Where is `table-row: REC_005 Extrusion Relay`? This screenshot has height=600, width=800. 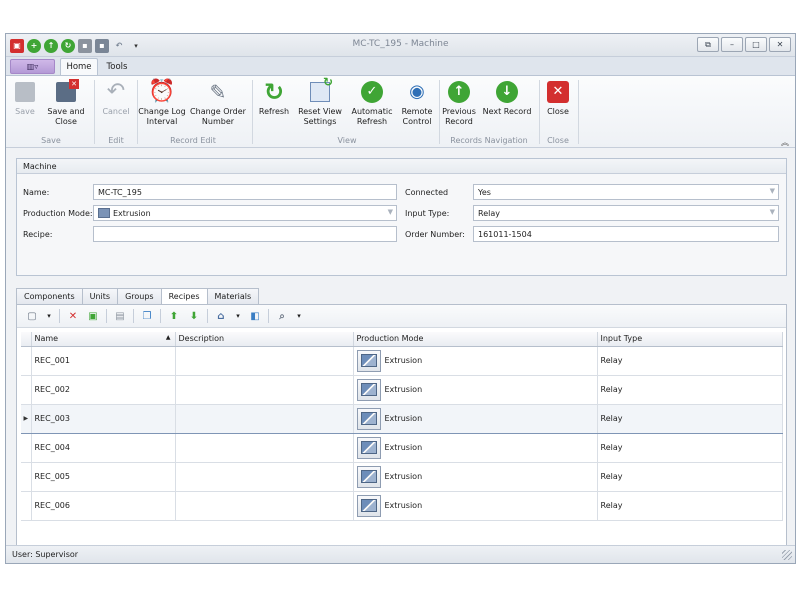
table-row: REC_005 Extrusion Relay is located at coordinates (402, 477).